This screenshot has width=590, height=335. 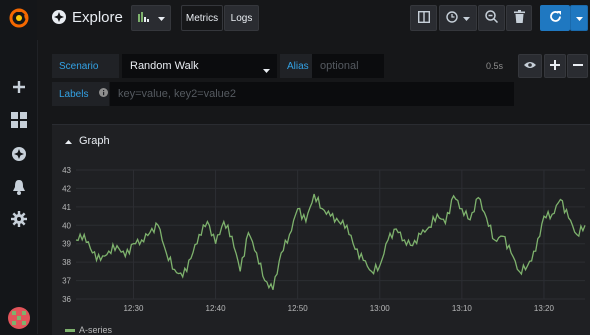 I want to click on run-query-button, so click(x=555, y=18).